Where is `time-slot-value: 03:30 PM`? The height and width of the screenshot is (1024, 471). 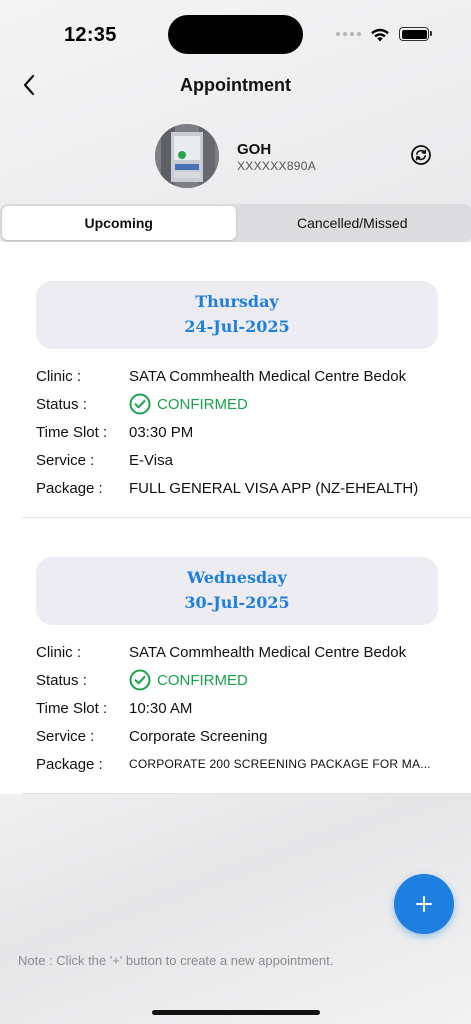
time-slot-value: 03:30 PM is located at coordinates (161, 432).